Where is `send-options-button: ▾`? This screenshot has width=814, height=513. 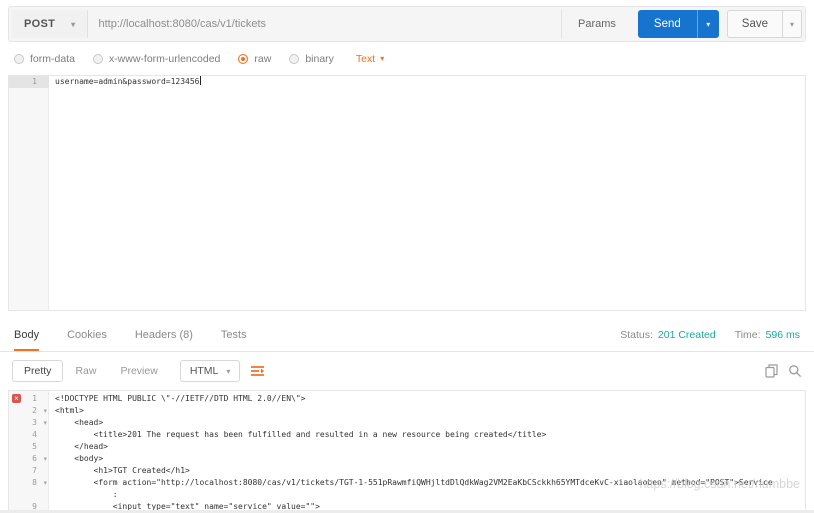 send-options-button: ▾ is located at coordinates (707, 24).